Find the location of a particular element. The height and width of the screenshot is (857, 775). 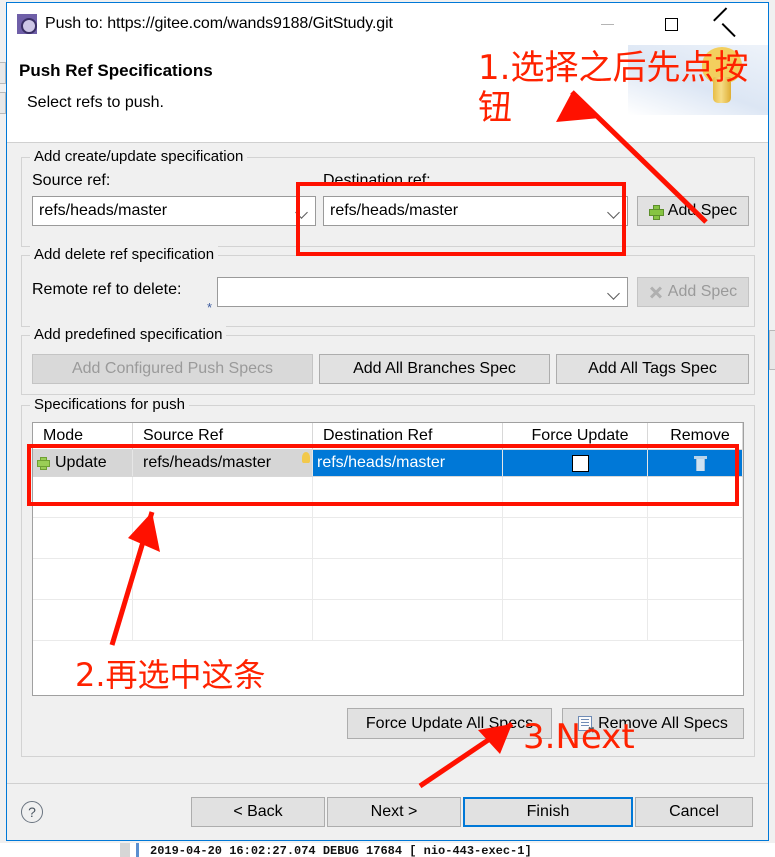

minimize-icon is located at coordinates (607, 24).